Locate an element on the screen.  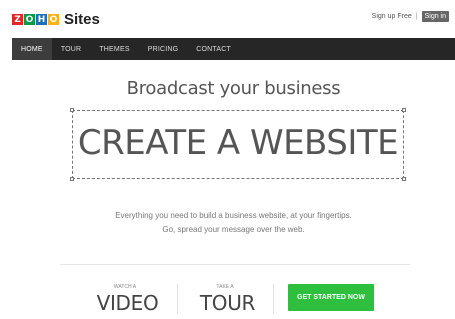
brand-name: Sites is located at coordinates (82, 19).